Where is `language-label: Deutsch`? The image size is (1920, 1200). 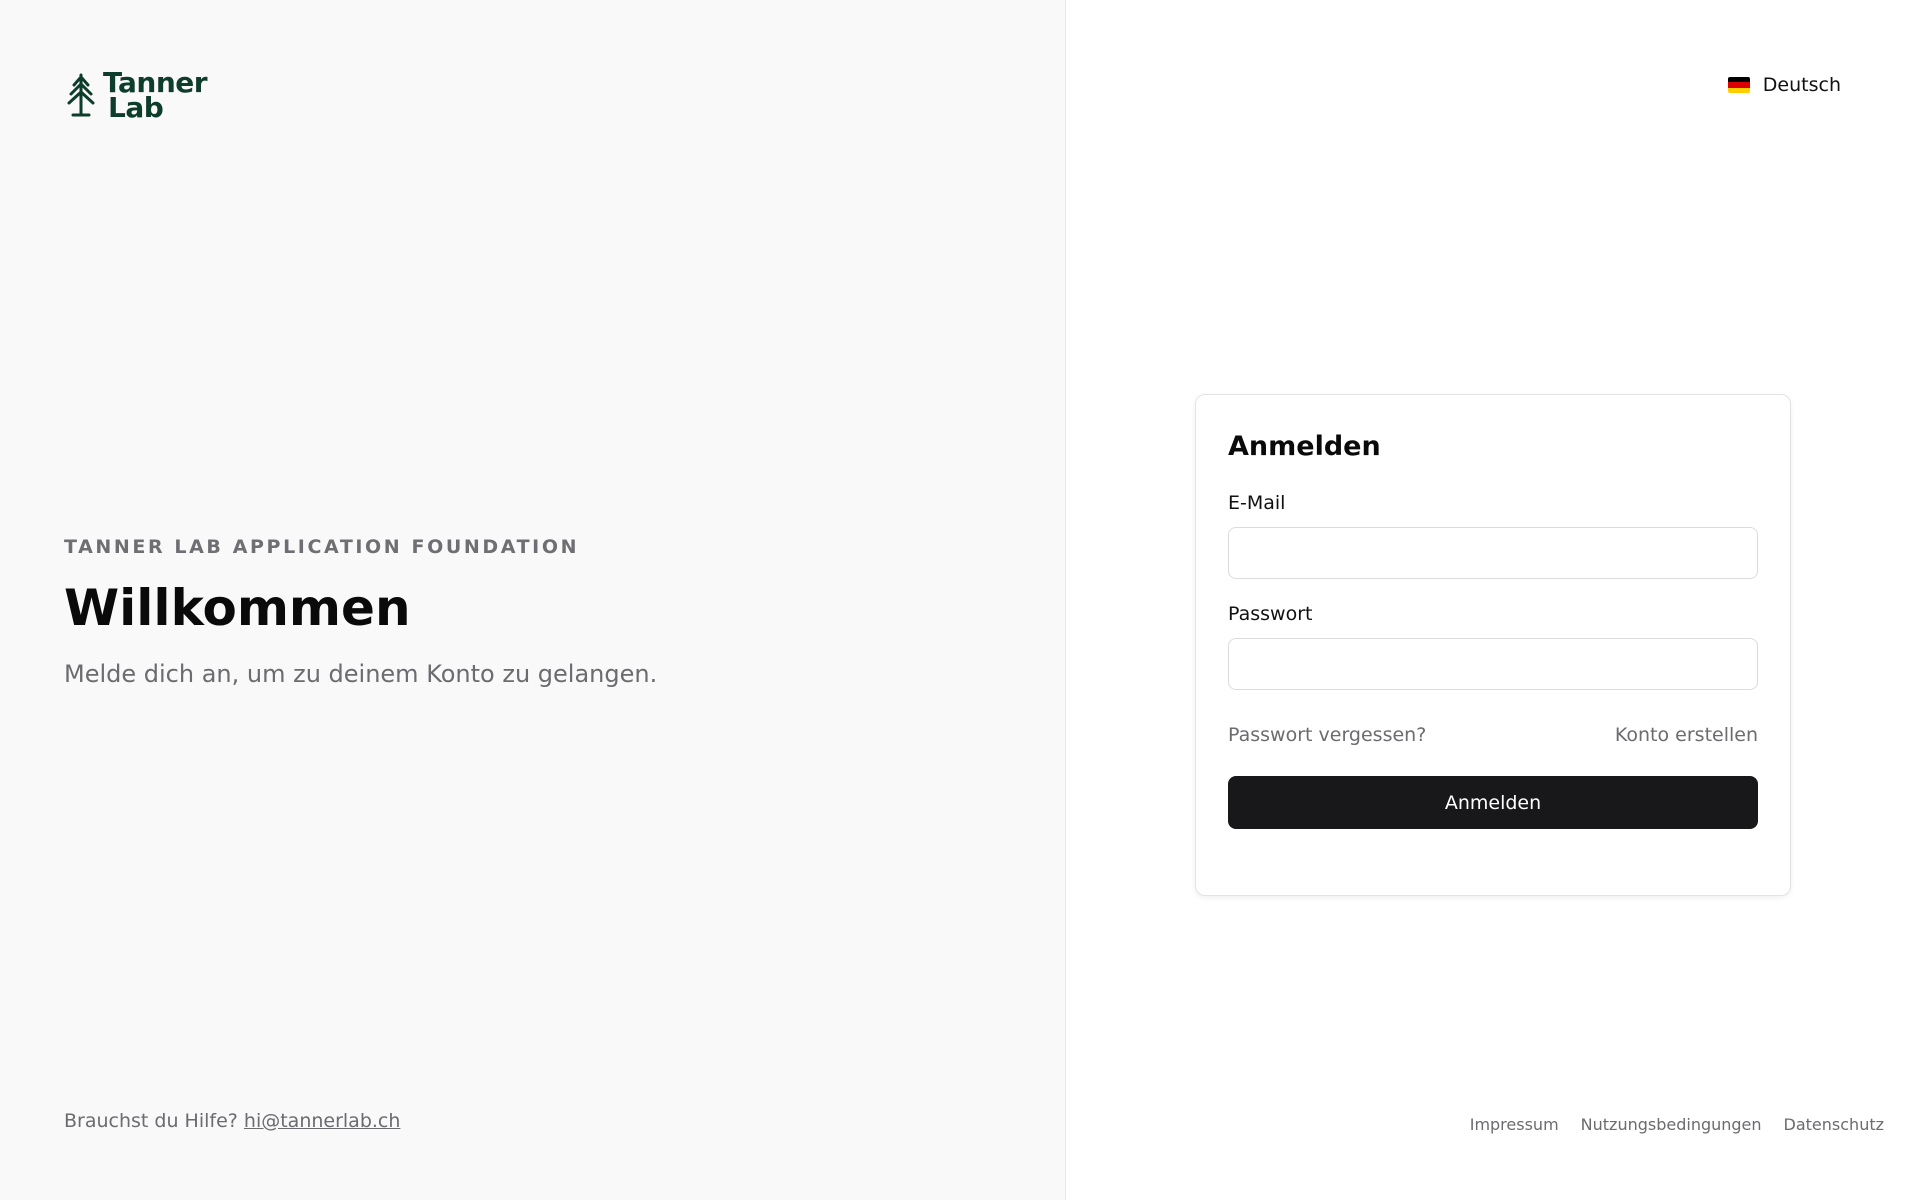
language-label: Deutsch is located at coordinates (1801, 85).